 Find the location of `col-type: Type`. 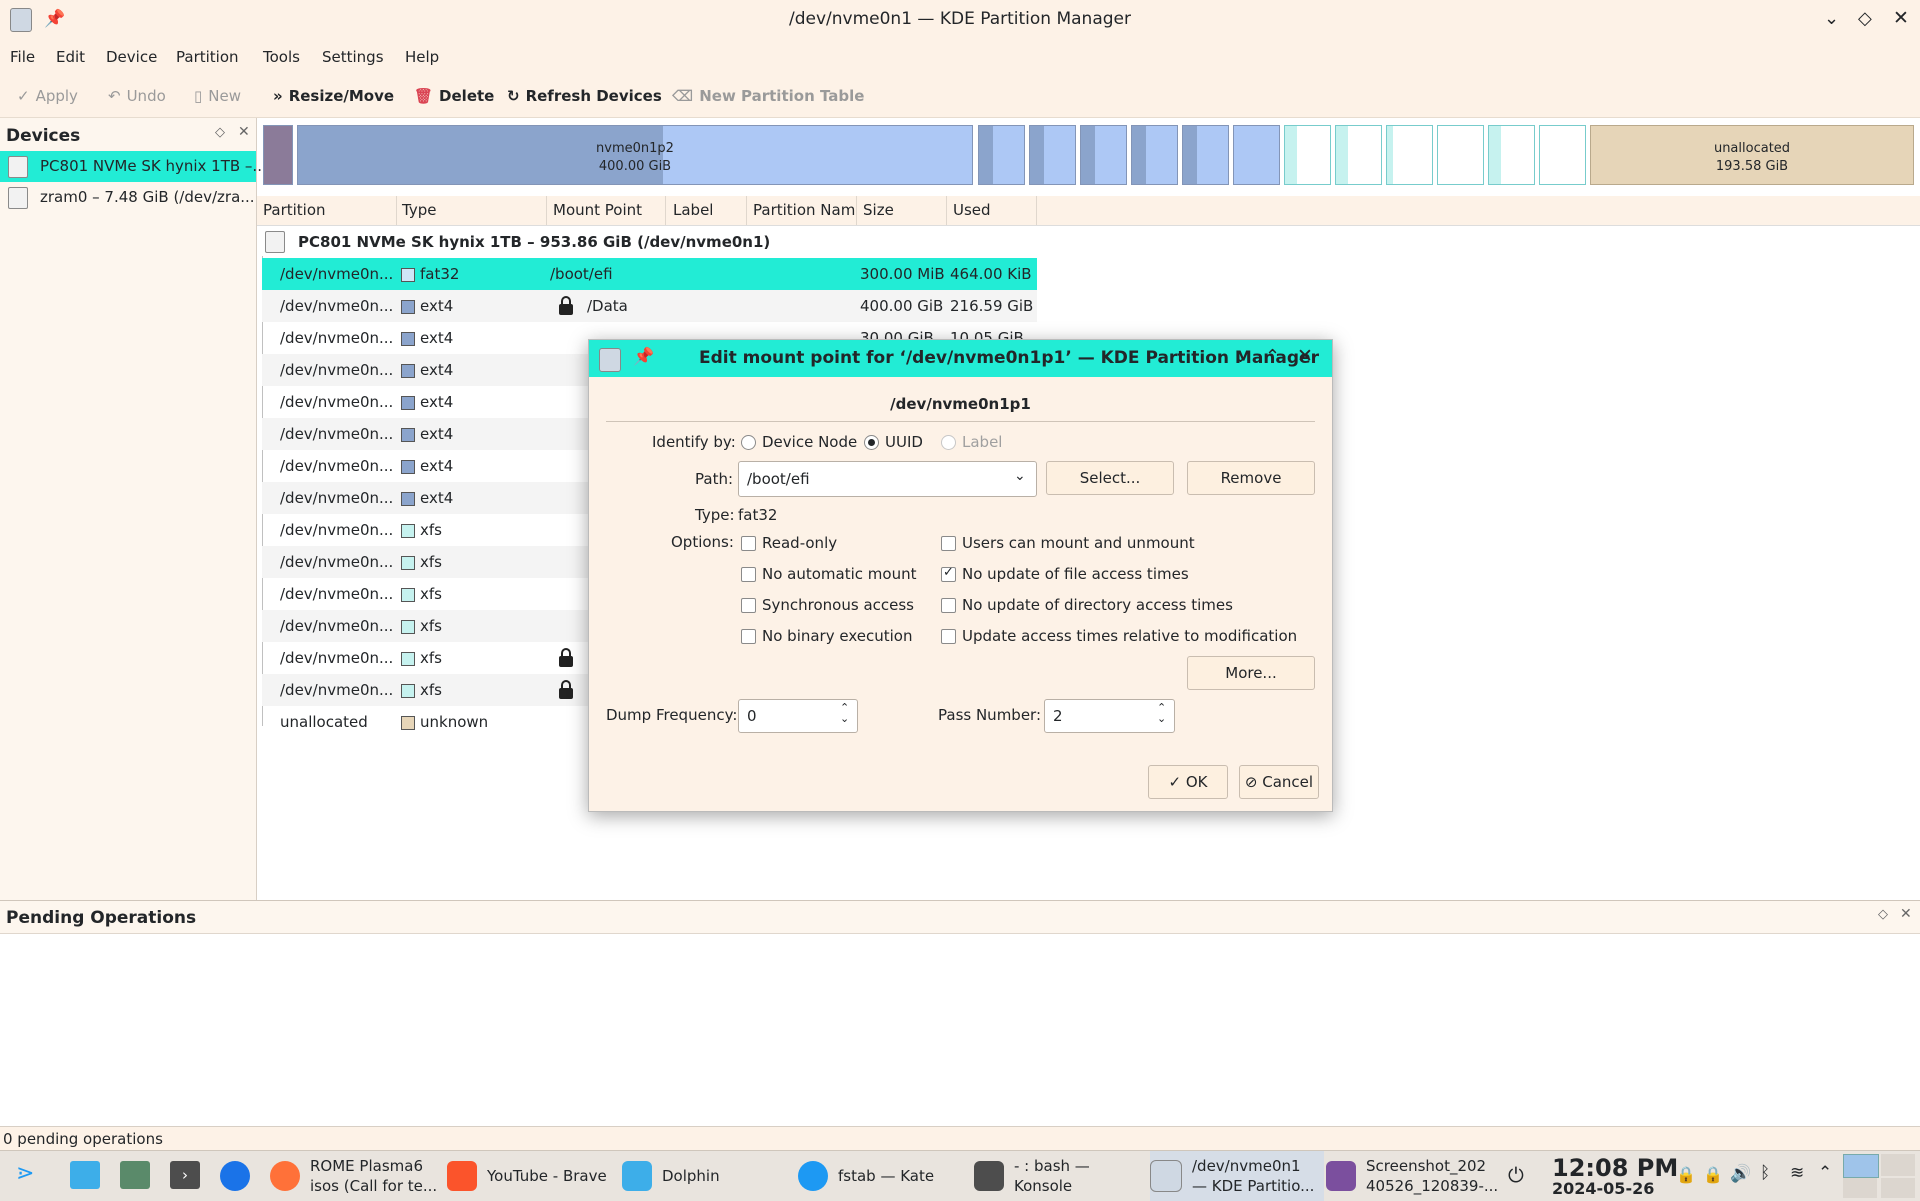

col-type: Type is located at coordinates (419, 210).